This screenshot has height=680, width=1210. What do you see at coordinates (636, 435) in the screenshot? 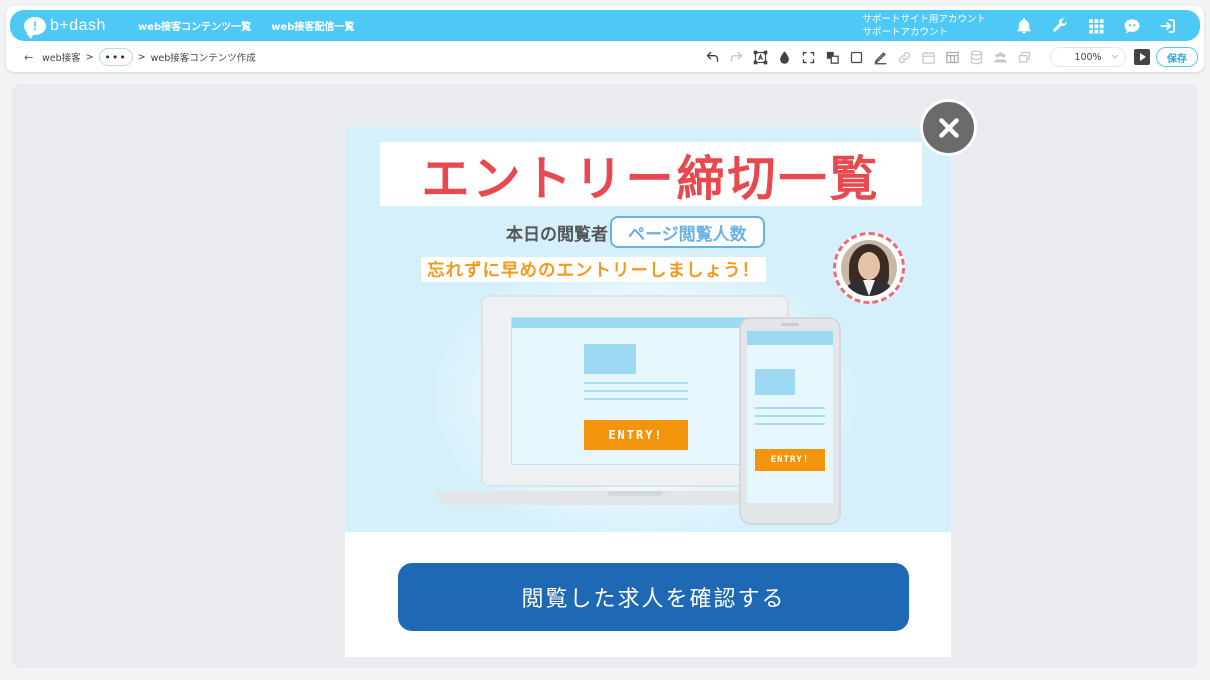
I see `laptop-entry-label: ENTRY!` at bounding box center [636, 435].